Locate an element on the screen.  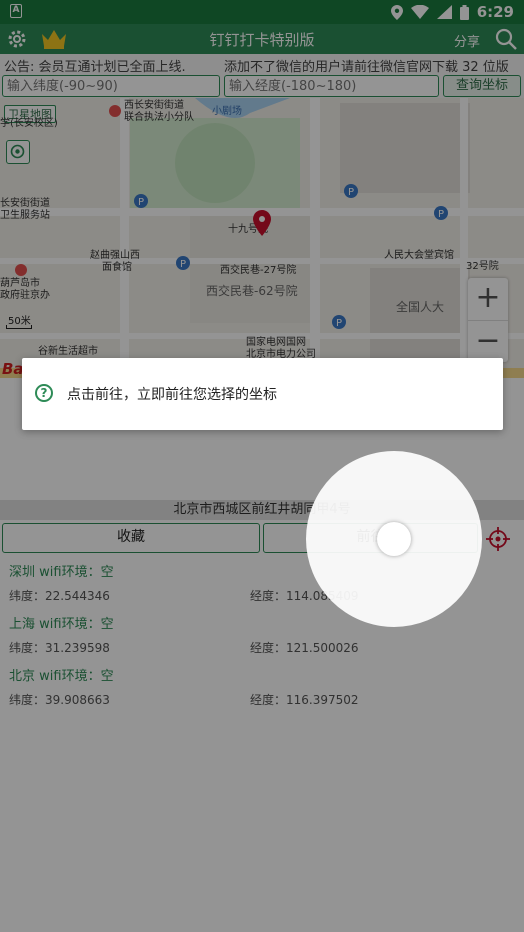
touch-point is located at coordinates (394, 539).